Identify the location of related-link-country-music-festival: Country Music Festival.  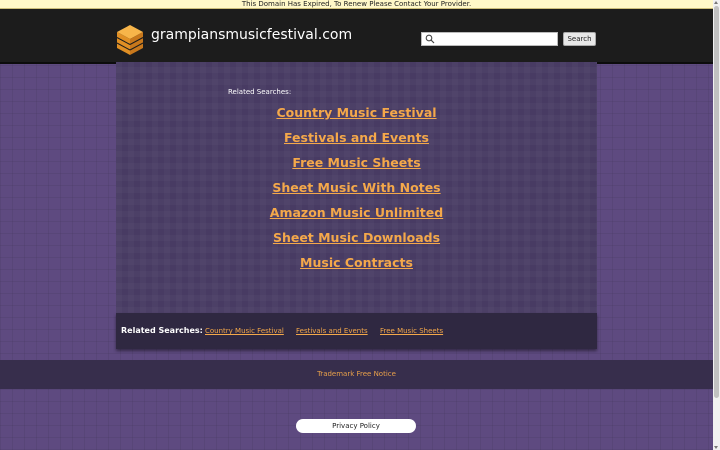
(356, 112).